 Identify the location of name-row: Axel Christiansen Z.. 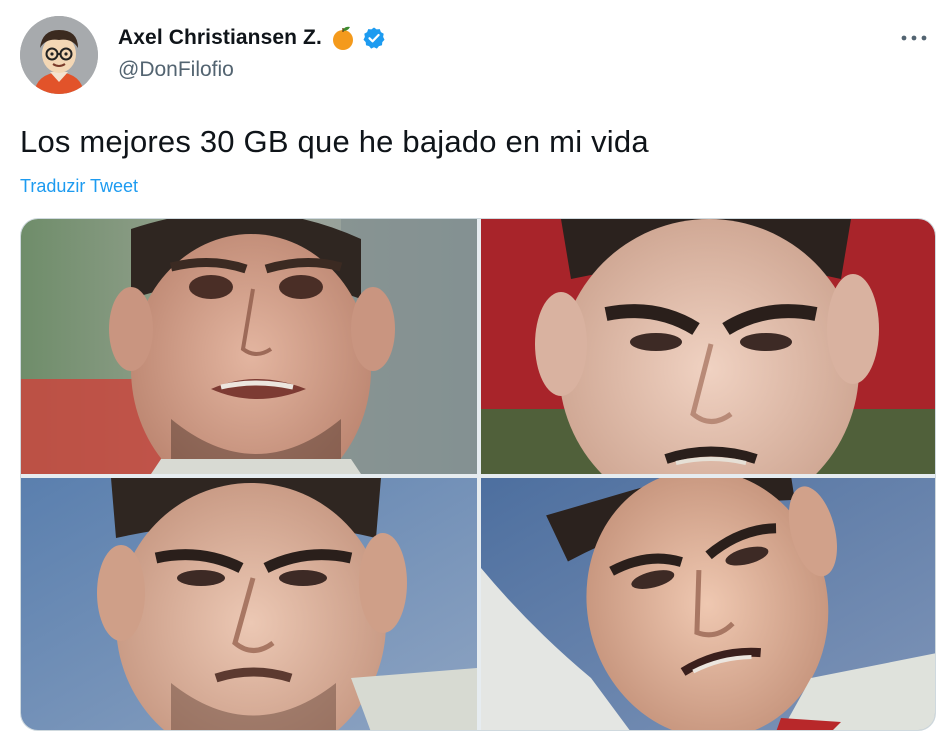
(252, 38).